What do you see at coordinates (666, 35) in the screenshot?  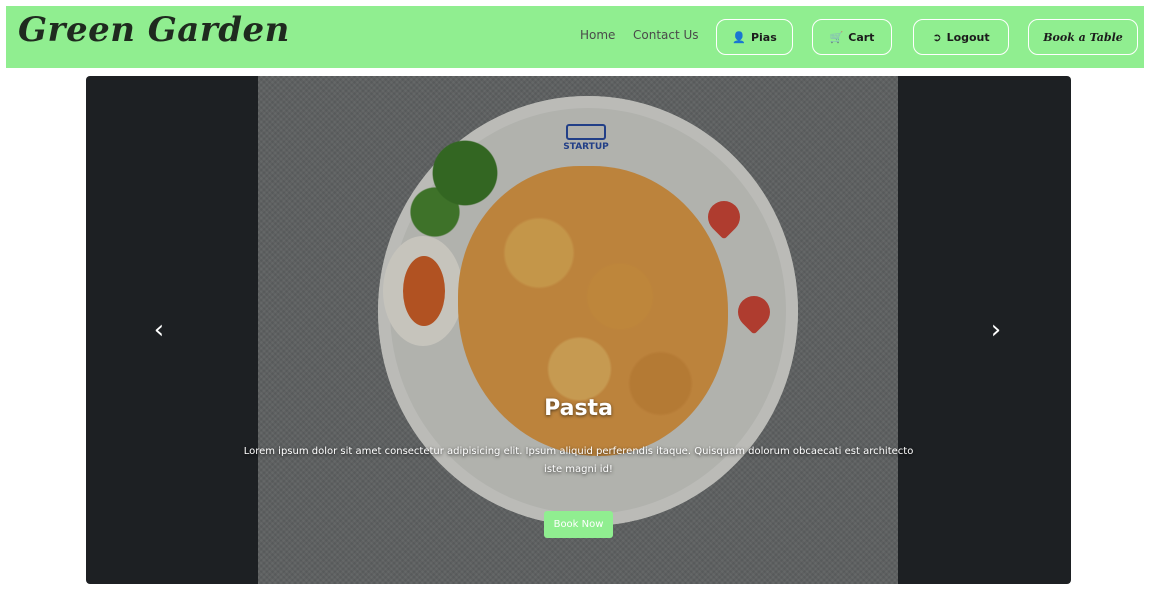 I see `nav-link-contact: Contact Us` at bounding box center [666, 35].